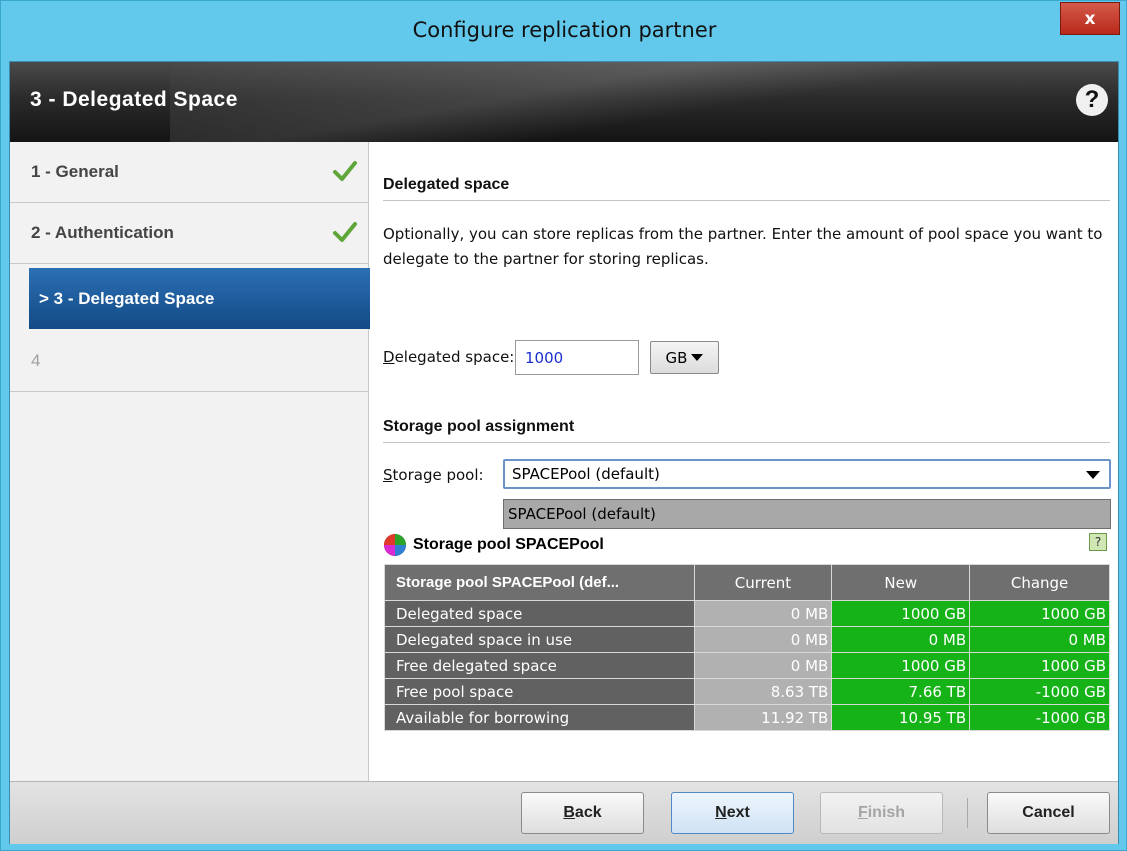  I want to click on step-label: 2 - Authentication, so click(102, 232).